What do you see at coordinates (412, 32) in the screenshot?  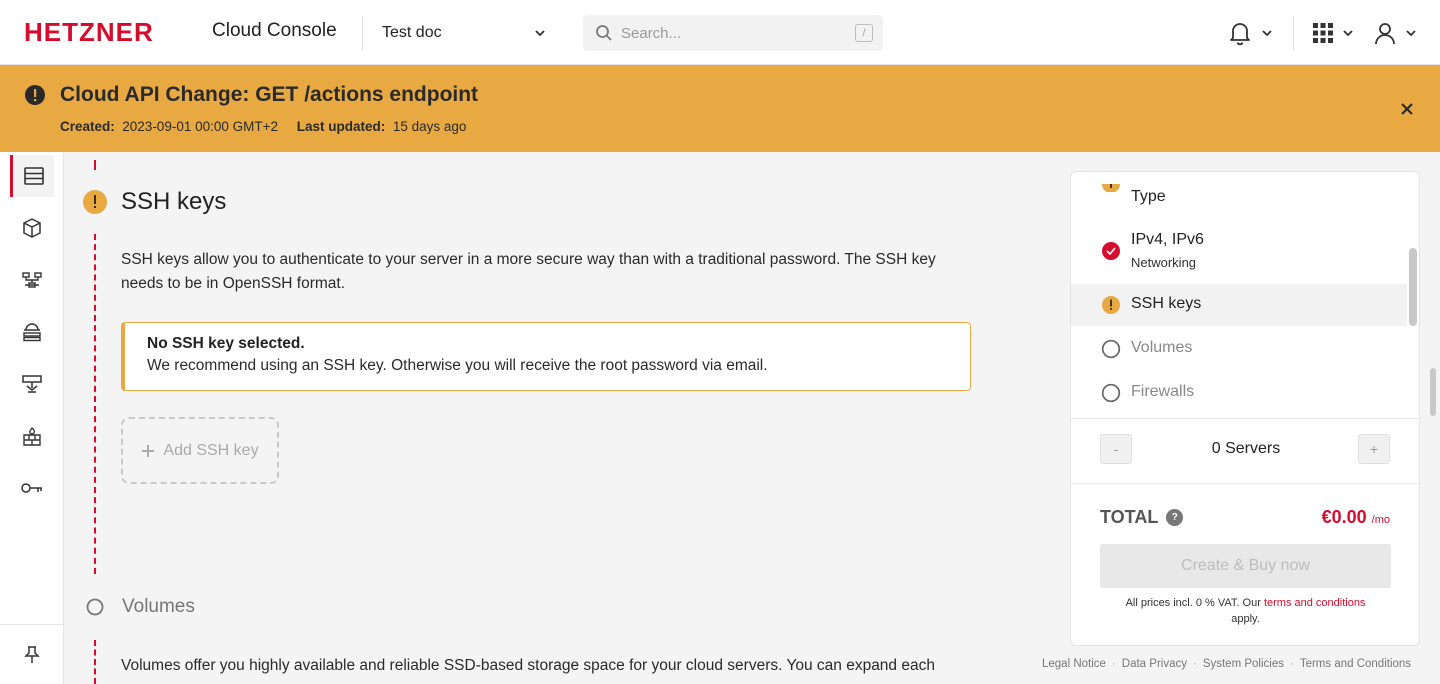 I see `project-name: Test doc` at bounding box center [412, 32].